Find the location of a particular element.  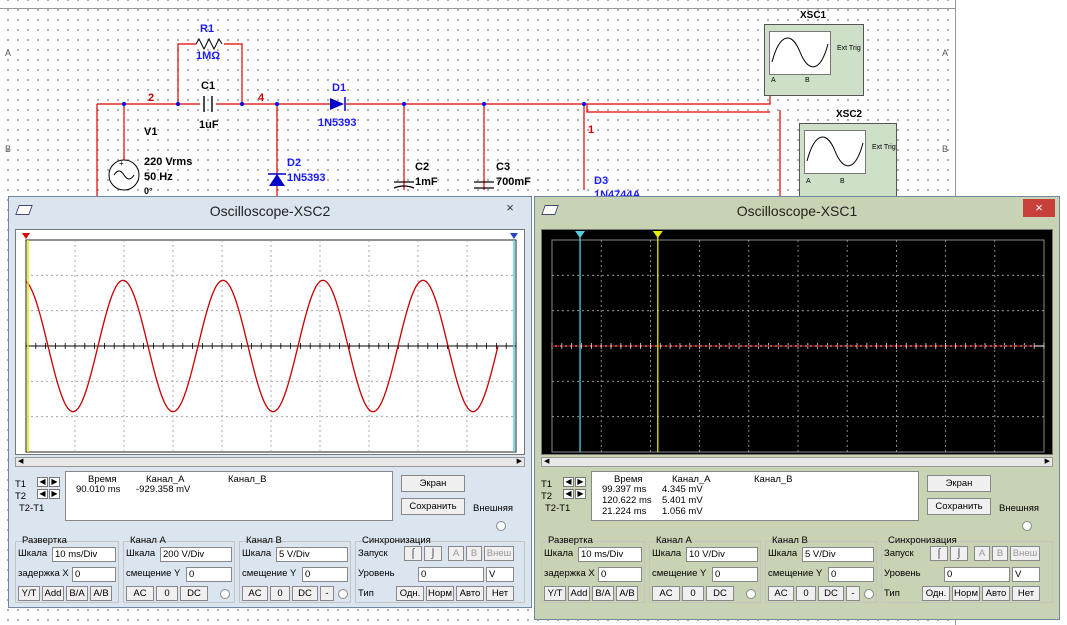

d2-value: 1N5393 is located at coordinates (306, 178).